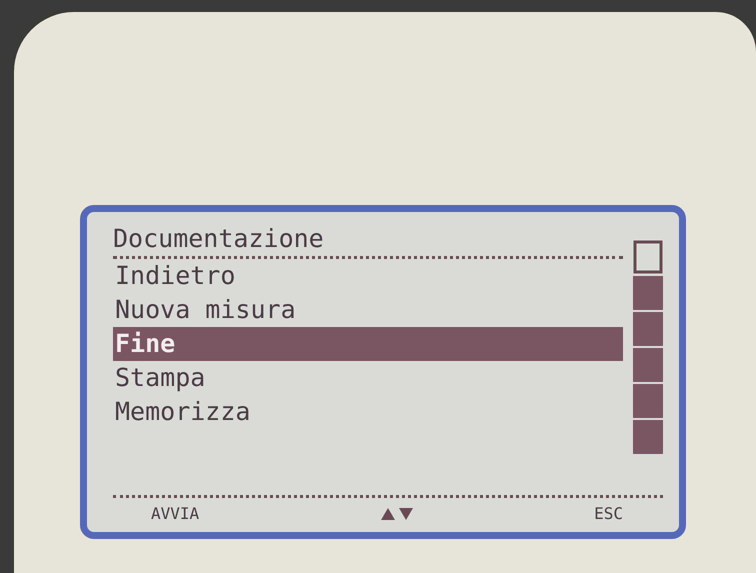  What do you see at coordinates (175, 514) in the screenshot?
I see `softkey-label: AVVIA` at bounding box center [175, 514].